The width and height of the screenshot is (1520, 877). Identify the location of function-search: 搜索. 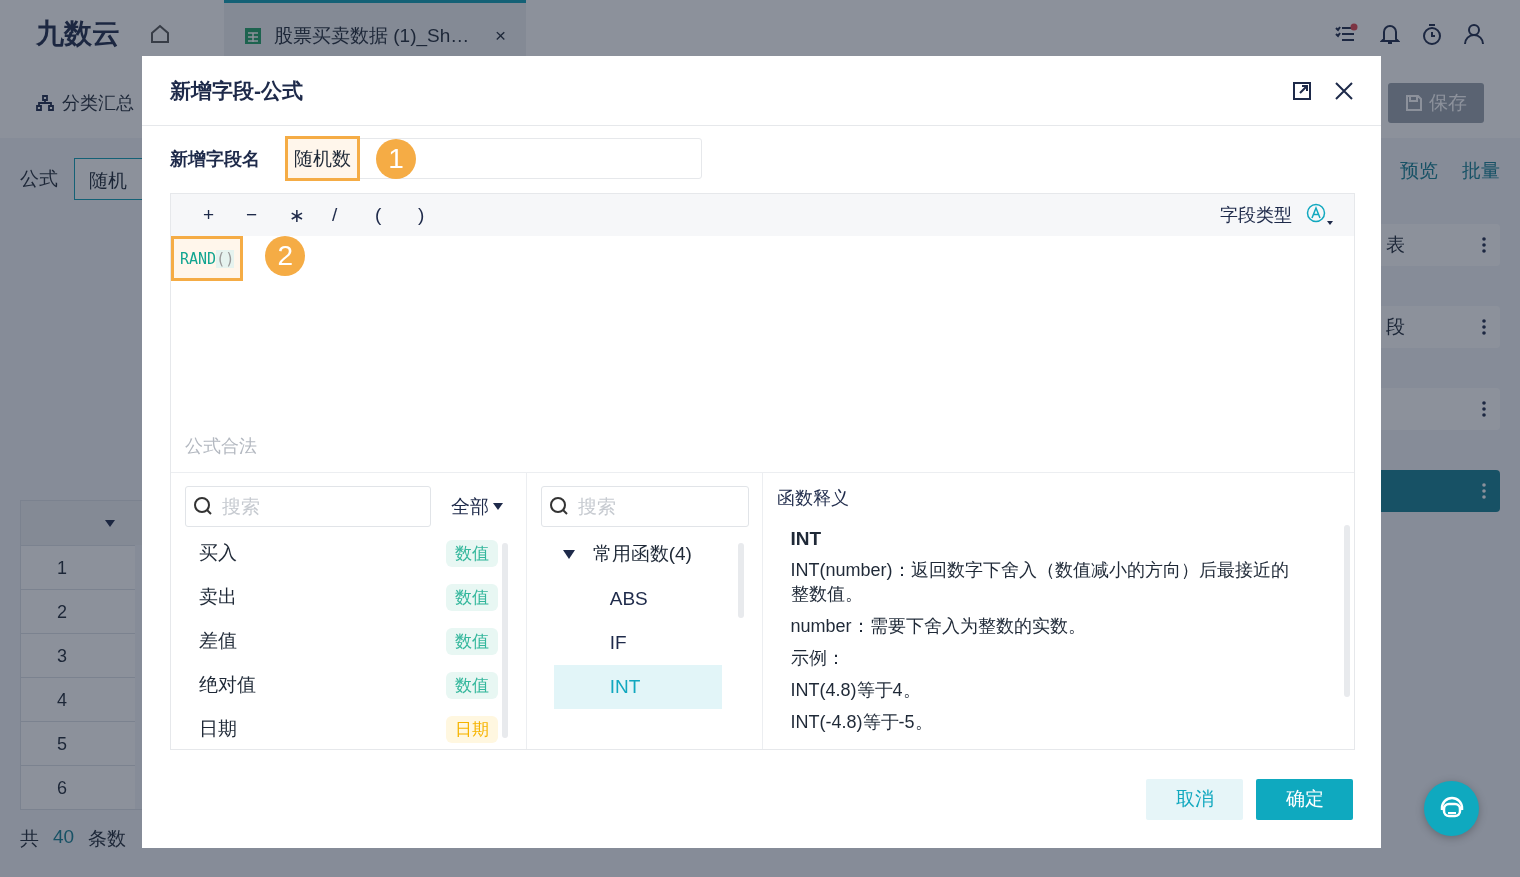
(644, 506).